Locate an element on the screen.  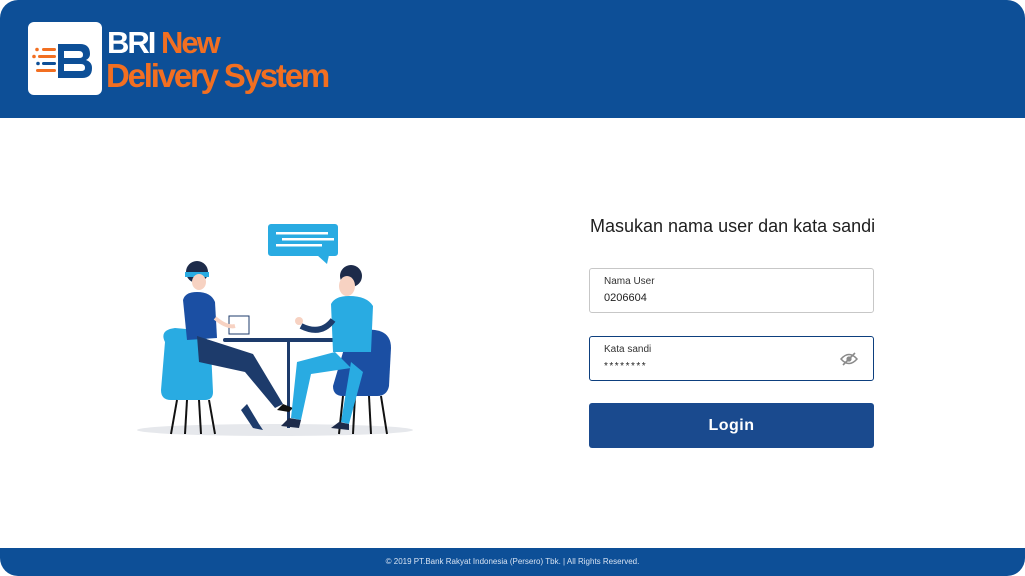
password-label: Kata sandi is located at coordinates (628, 349).